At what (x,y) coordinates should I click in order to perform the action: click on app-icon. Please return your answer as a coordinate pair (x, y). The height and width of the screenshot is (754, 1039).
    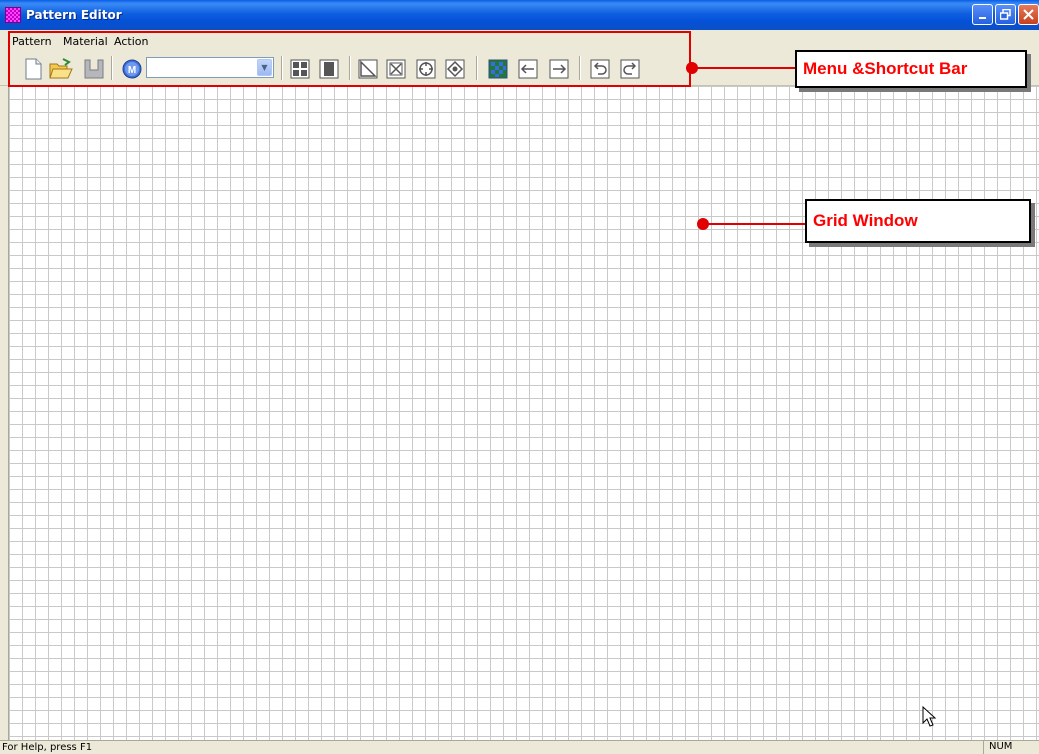
    Looking at the image, I should click on (13, 15).